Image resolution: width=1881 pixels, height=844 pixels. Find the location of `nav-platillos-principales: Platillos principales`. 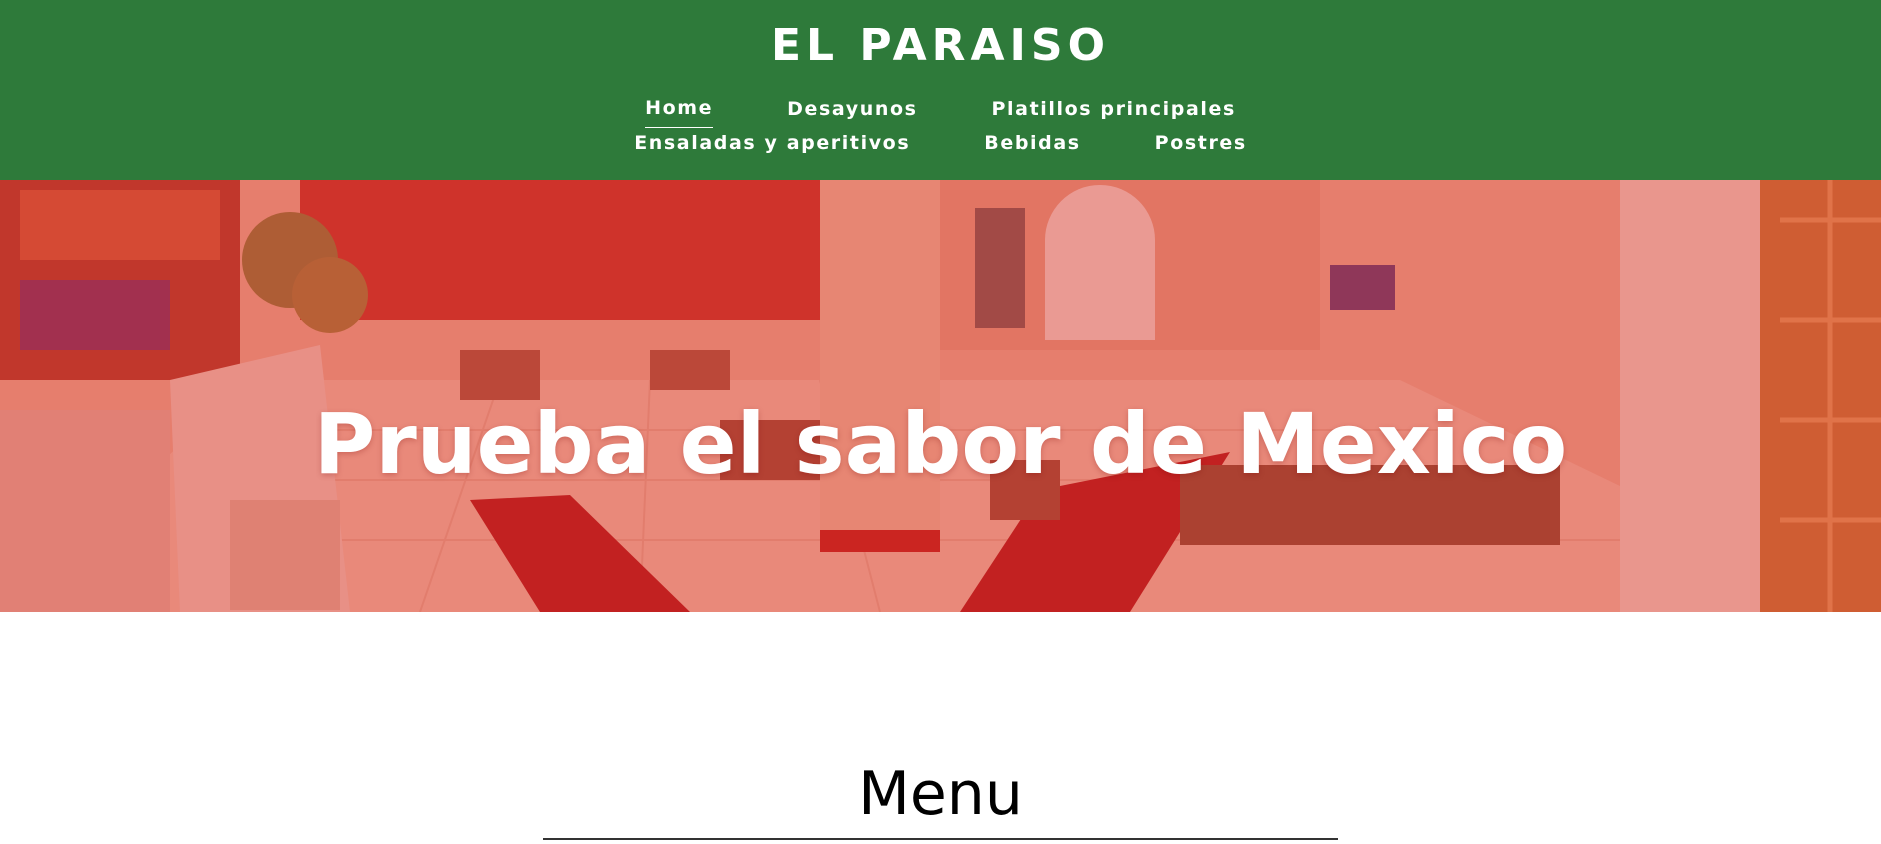

nav-platillos-principales: Platillos principales is located at coordinates (1114, 111).